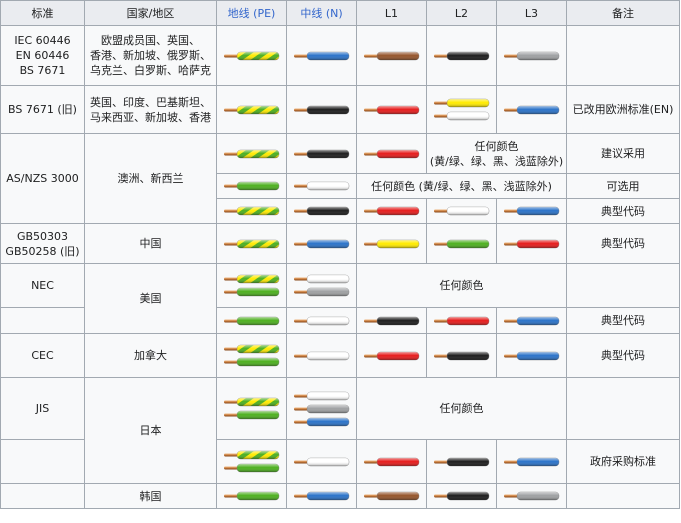 This screenshot has width=681, height=523. What do you see at coordinates (150, 298) in the screenshot?
I see `country-us: 美国` at bounding box center [150, 298].